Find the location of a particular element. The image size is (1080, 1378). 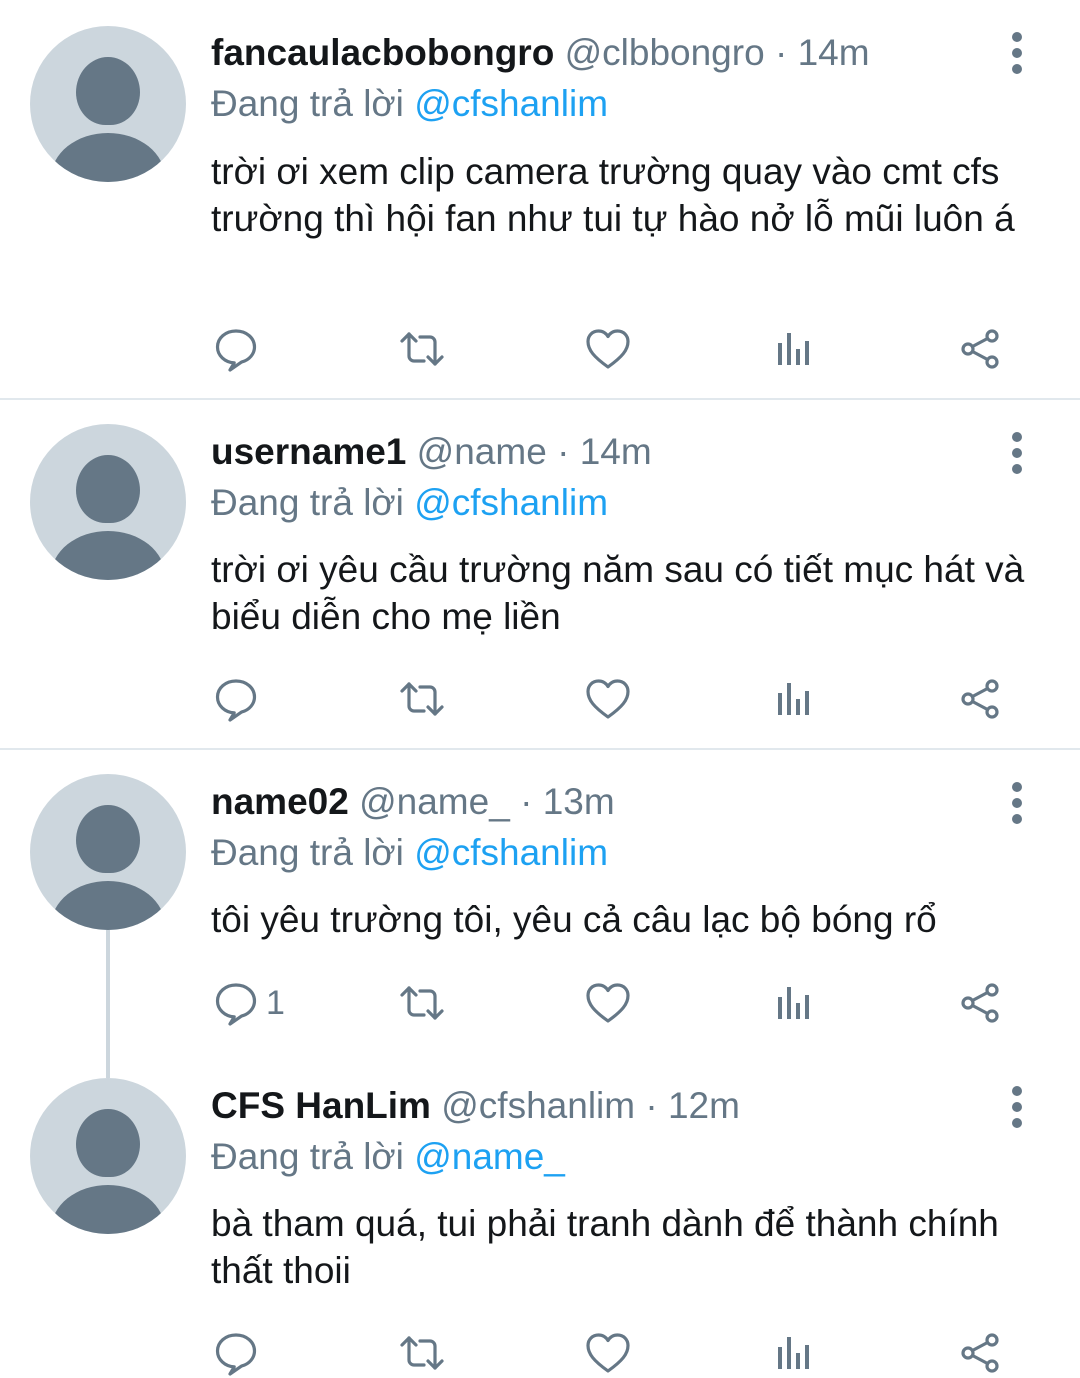

timestamp: 13m is located at coordinates (579, 801).